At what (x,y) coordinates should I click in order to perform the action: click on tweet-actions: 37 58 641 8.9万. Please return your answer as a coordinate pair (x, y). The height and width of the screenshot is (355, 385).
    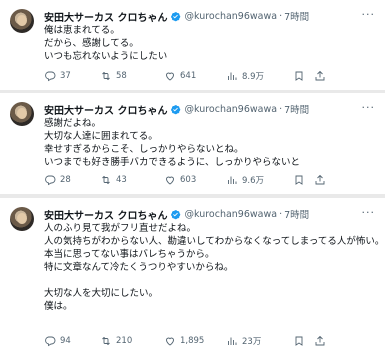
    Looking at the image, I should click on (209, 76).